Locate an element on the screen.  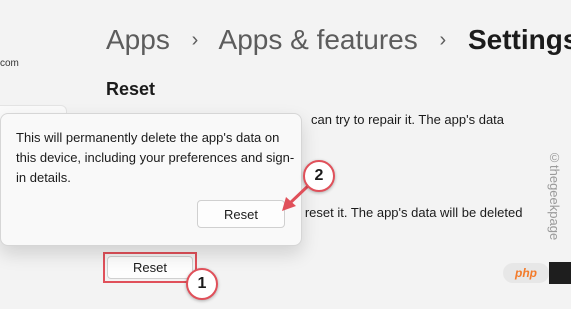
breadcrumb: Apps › Apps & features › Settings is located at coordinates (338, 41).